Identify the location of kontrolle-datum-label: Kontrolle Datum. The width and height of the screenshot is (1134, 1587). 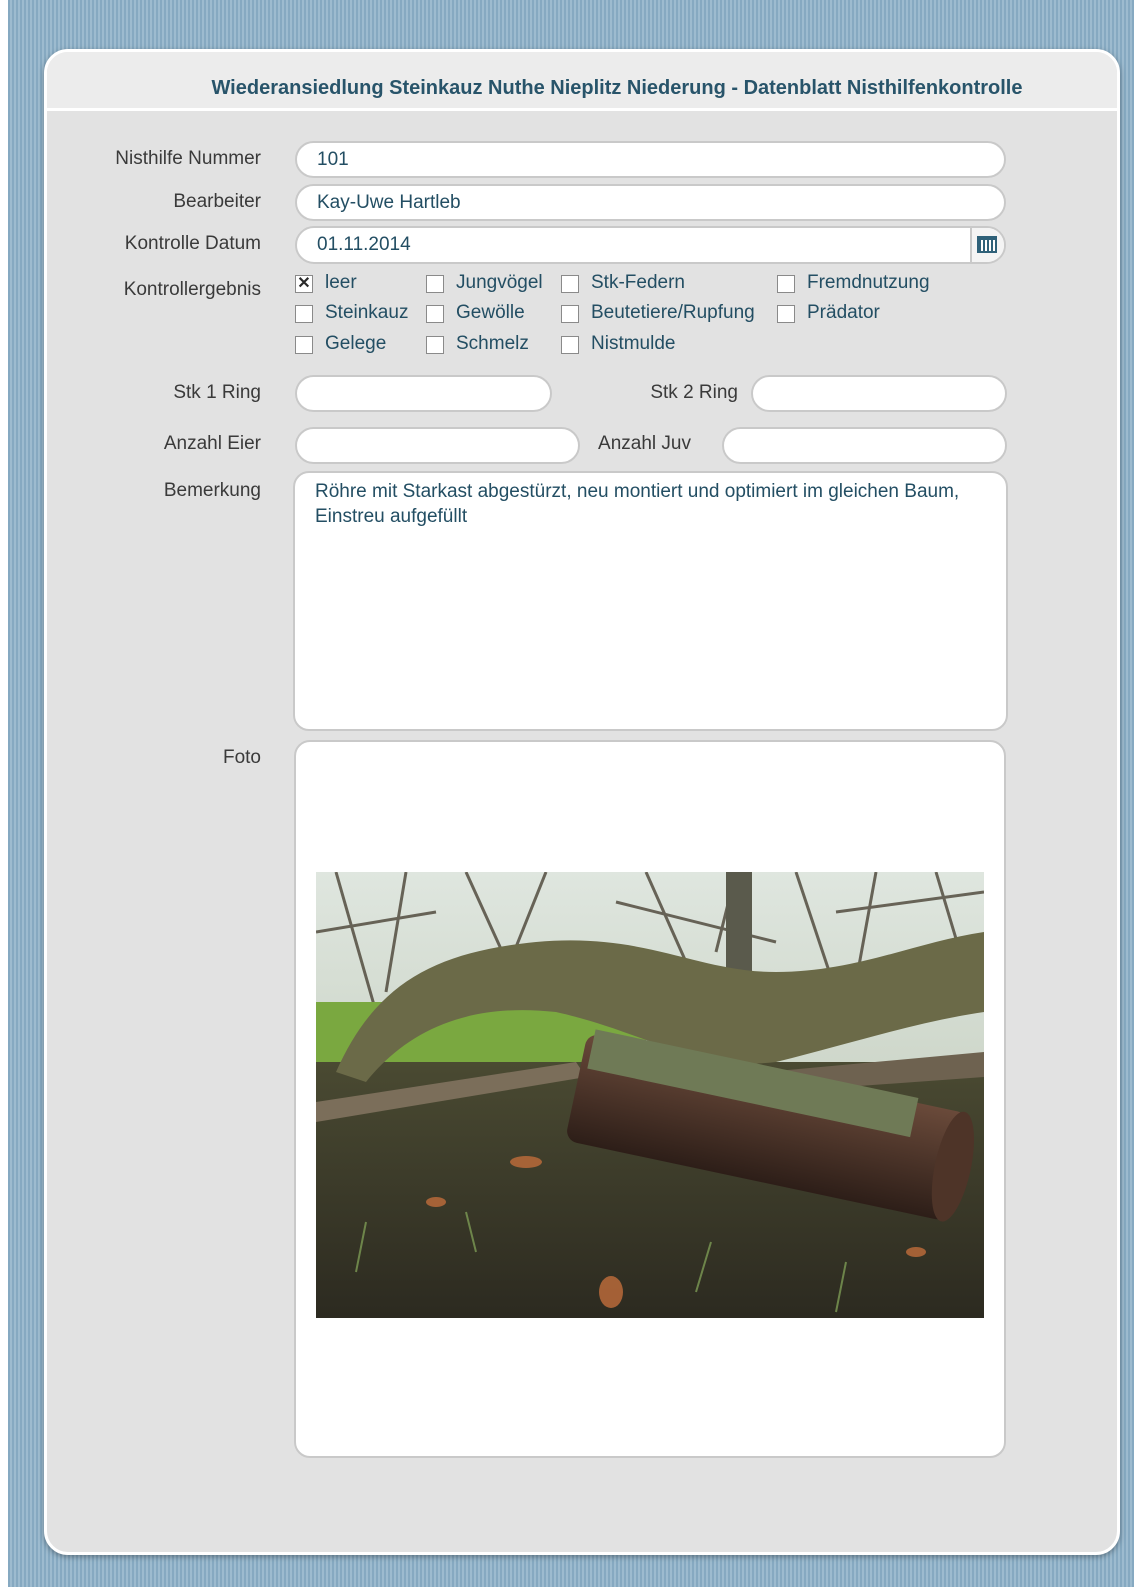
(192, 243).